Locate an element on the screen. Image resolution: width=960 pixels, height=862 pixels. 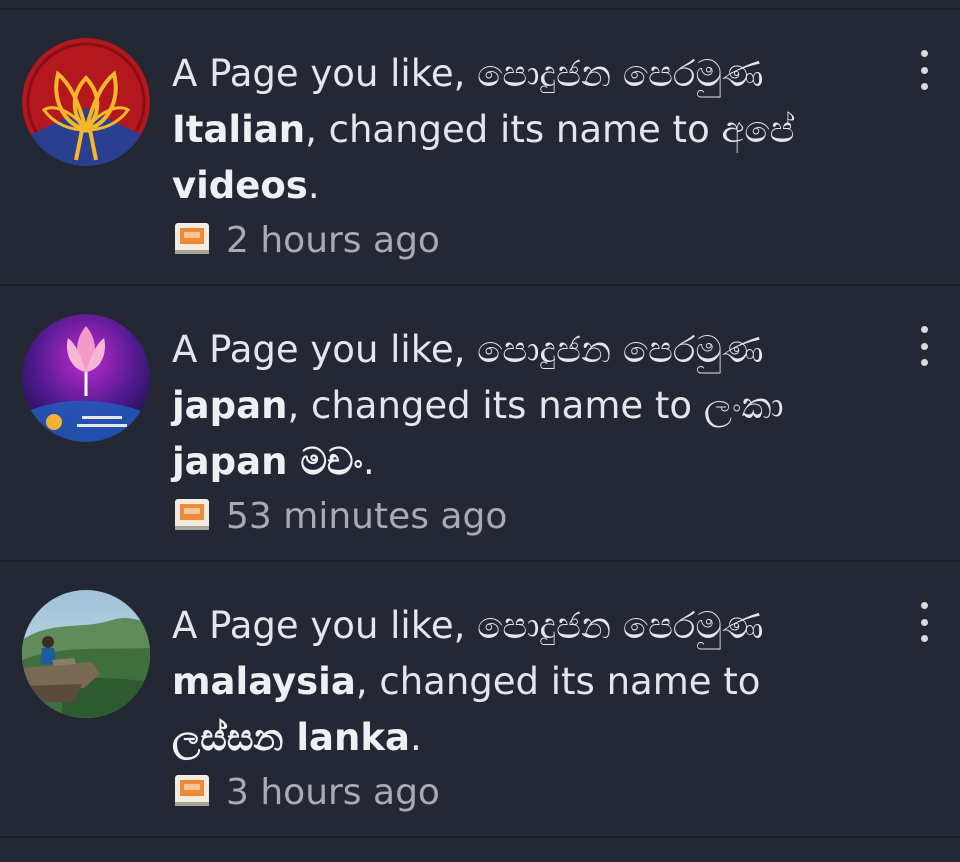
timestamp: 2 hours ago is located at coordinates (333, 240).